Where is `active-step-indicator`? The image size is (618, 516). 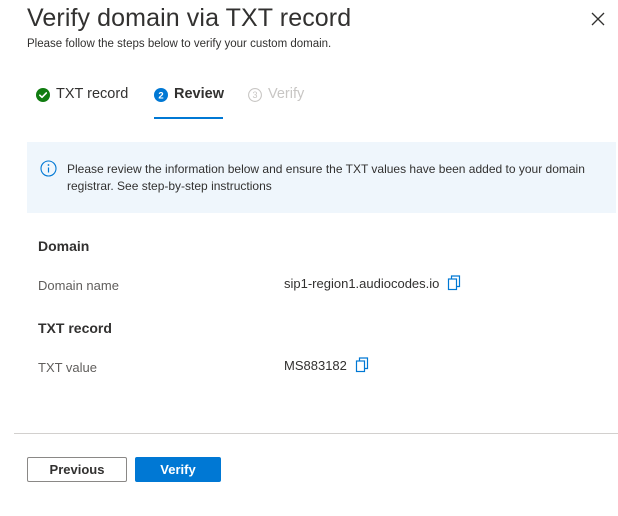 active-step-indicator is located at coordinates (188, 118).